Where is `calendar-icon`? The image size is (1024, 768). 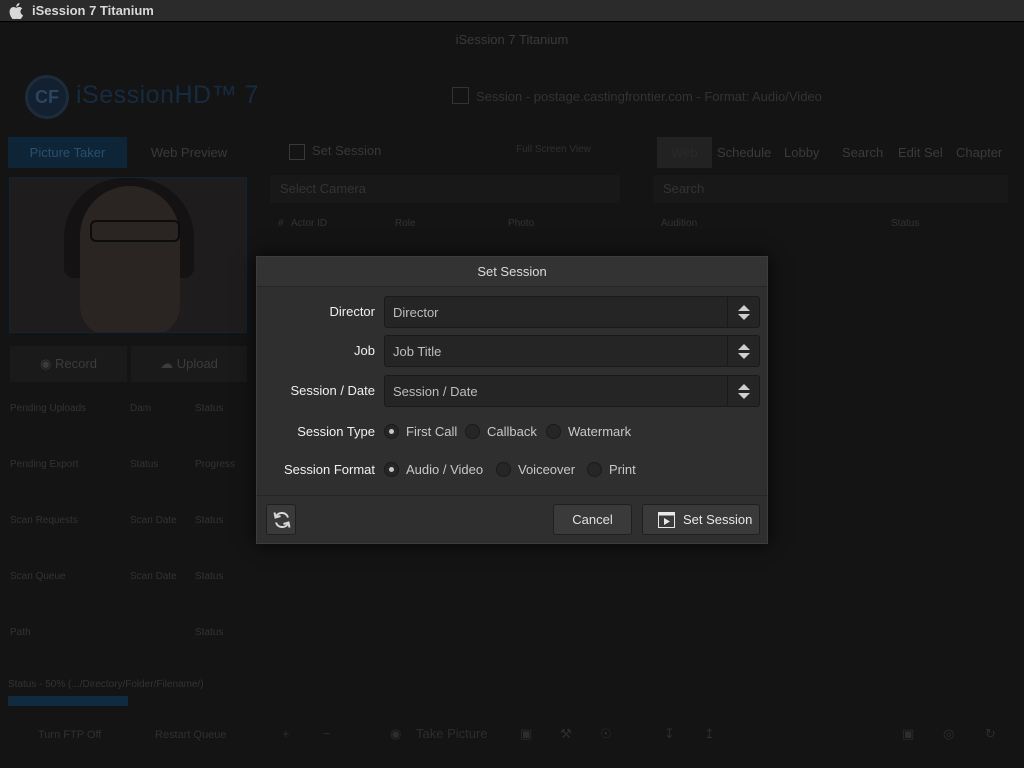
calendar-icon is located at coordinates (460, 95).